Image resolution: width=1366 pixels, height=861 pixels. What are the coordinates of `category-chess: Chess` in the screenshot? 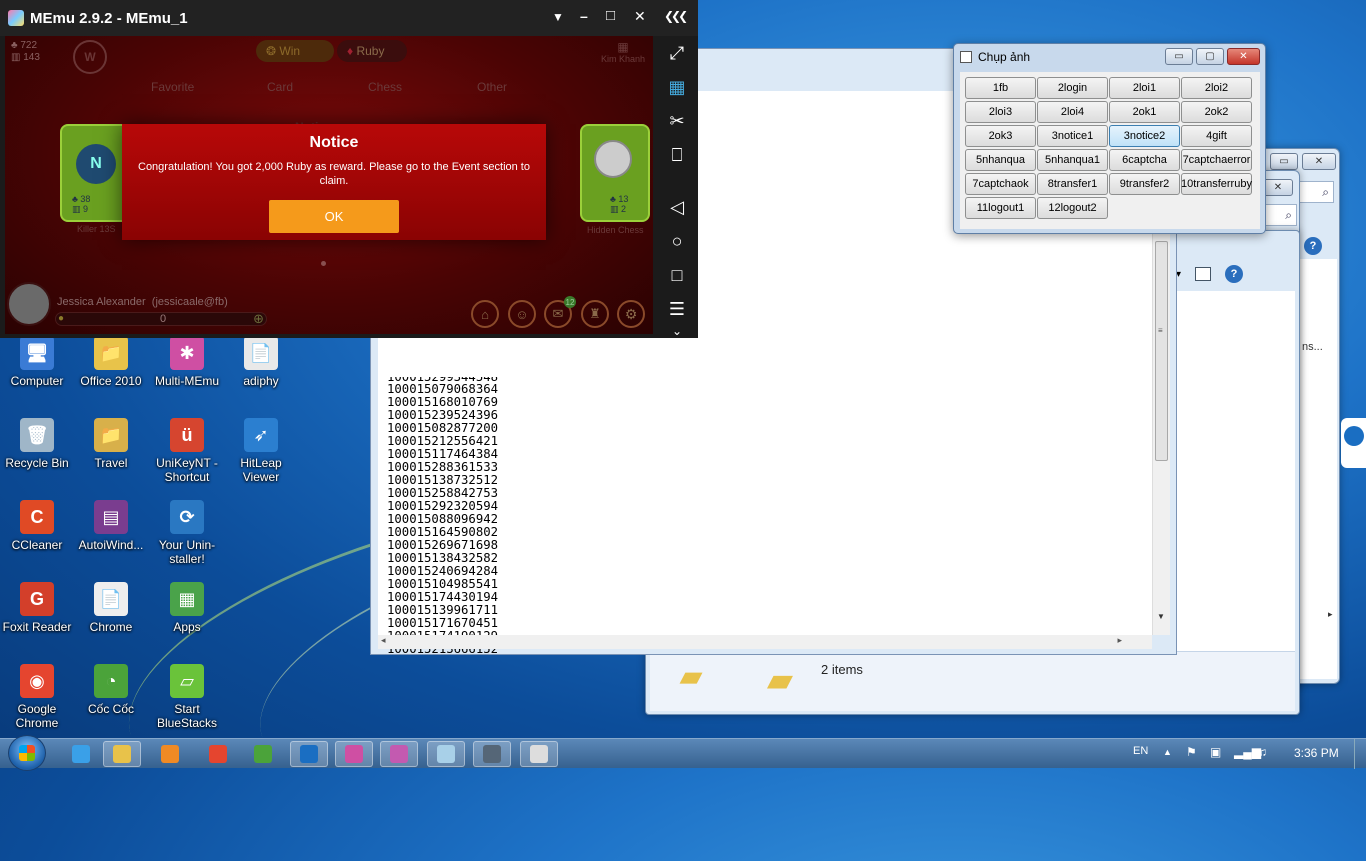 It's located at (385, 87).